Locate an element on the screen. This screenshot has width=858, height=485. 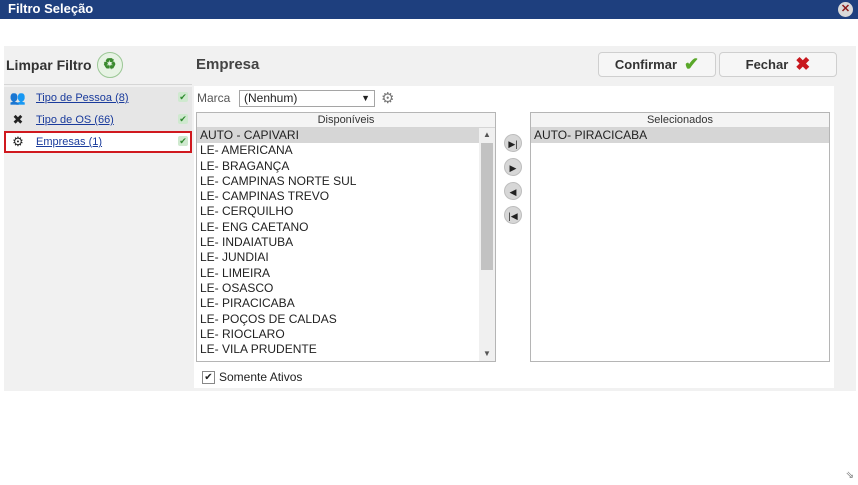
x-icon: ✖ is located at coordinates (803, 64).